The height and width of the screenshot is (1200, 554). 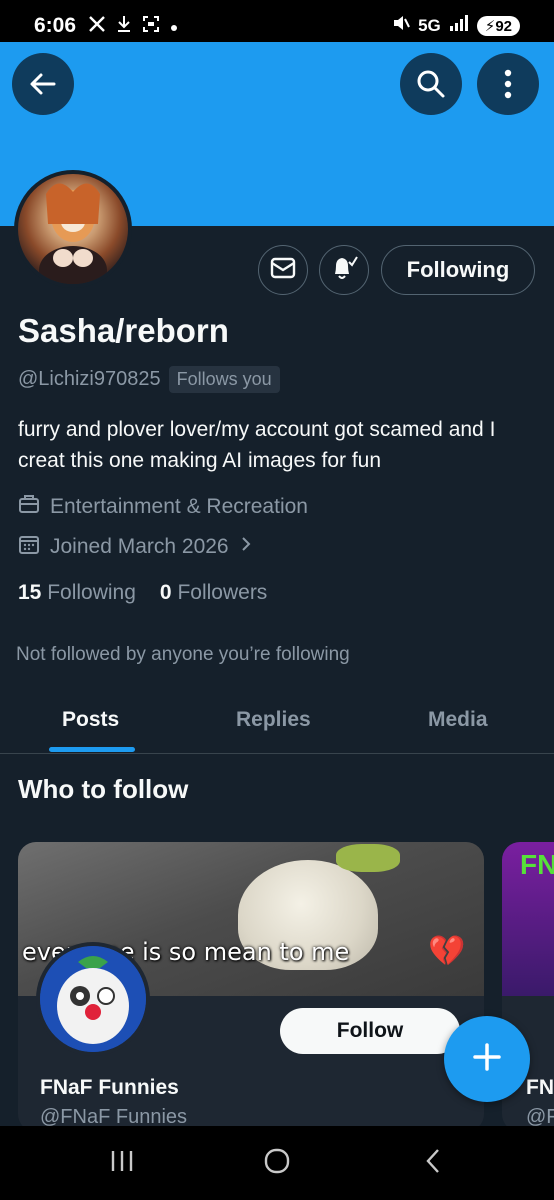 I want to click on message-button, so click(x=283, y=270).